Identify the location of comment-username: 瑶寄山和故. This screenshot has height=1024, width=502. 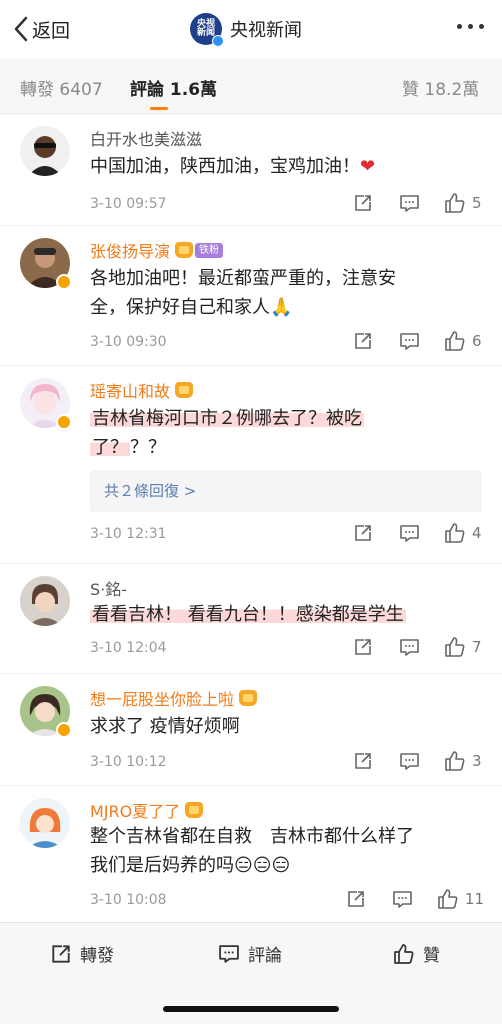
(142, 390).